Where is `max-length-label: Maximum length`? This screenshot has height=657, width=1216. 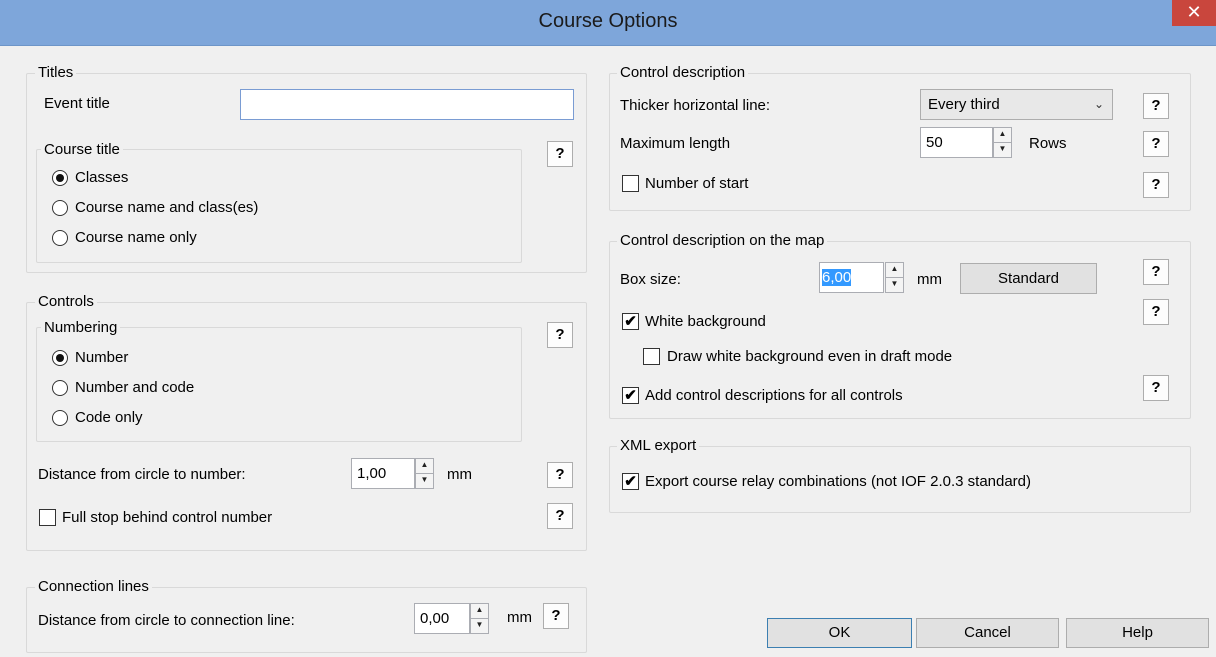 max-length-label: Maximum length is located at coordinates (675, 143).